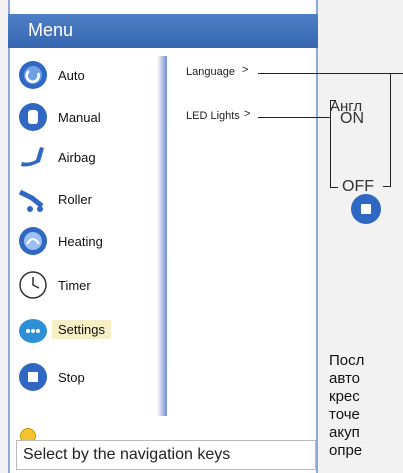  I want to click on menu-divider, so click(162, 236).